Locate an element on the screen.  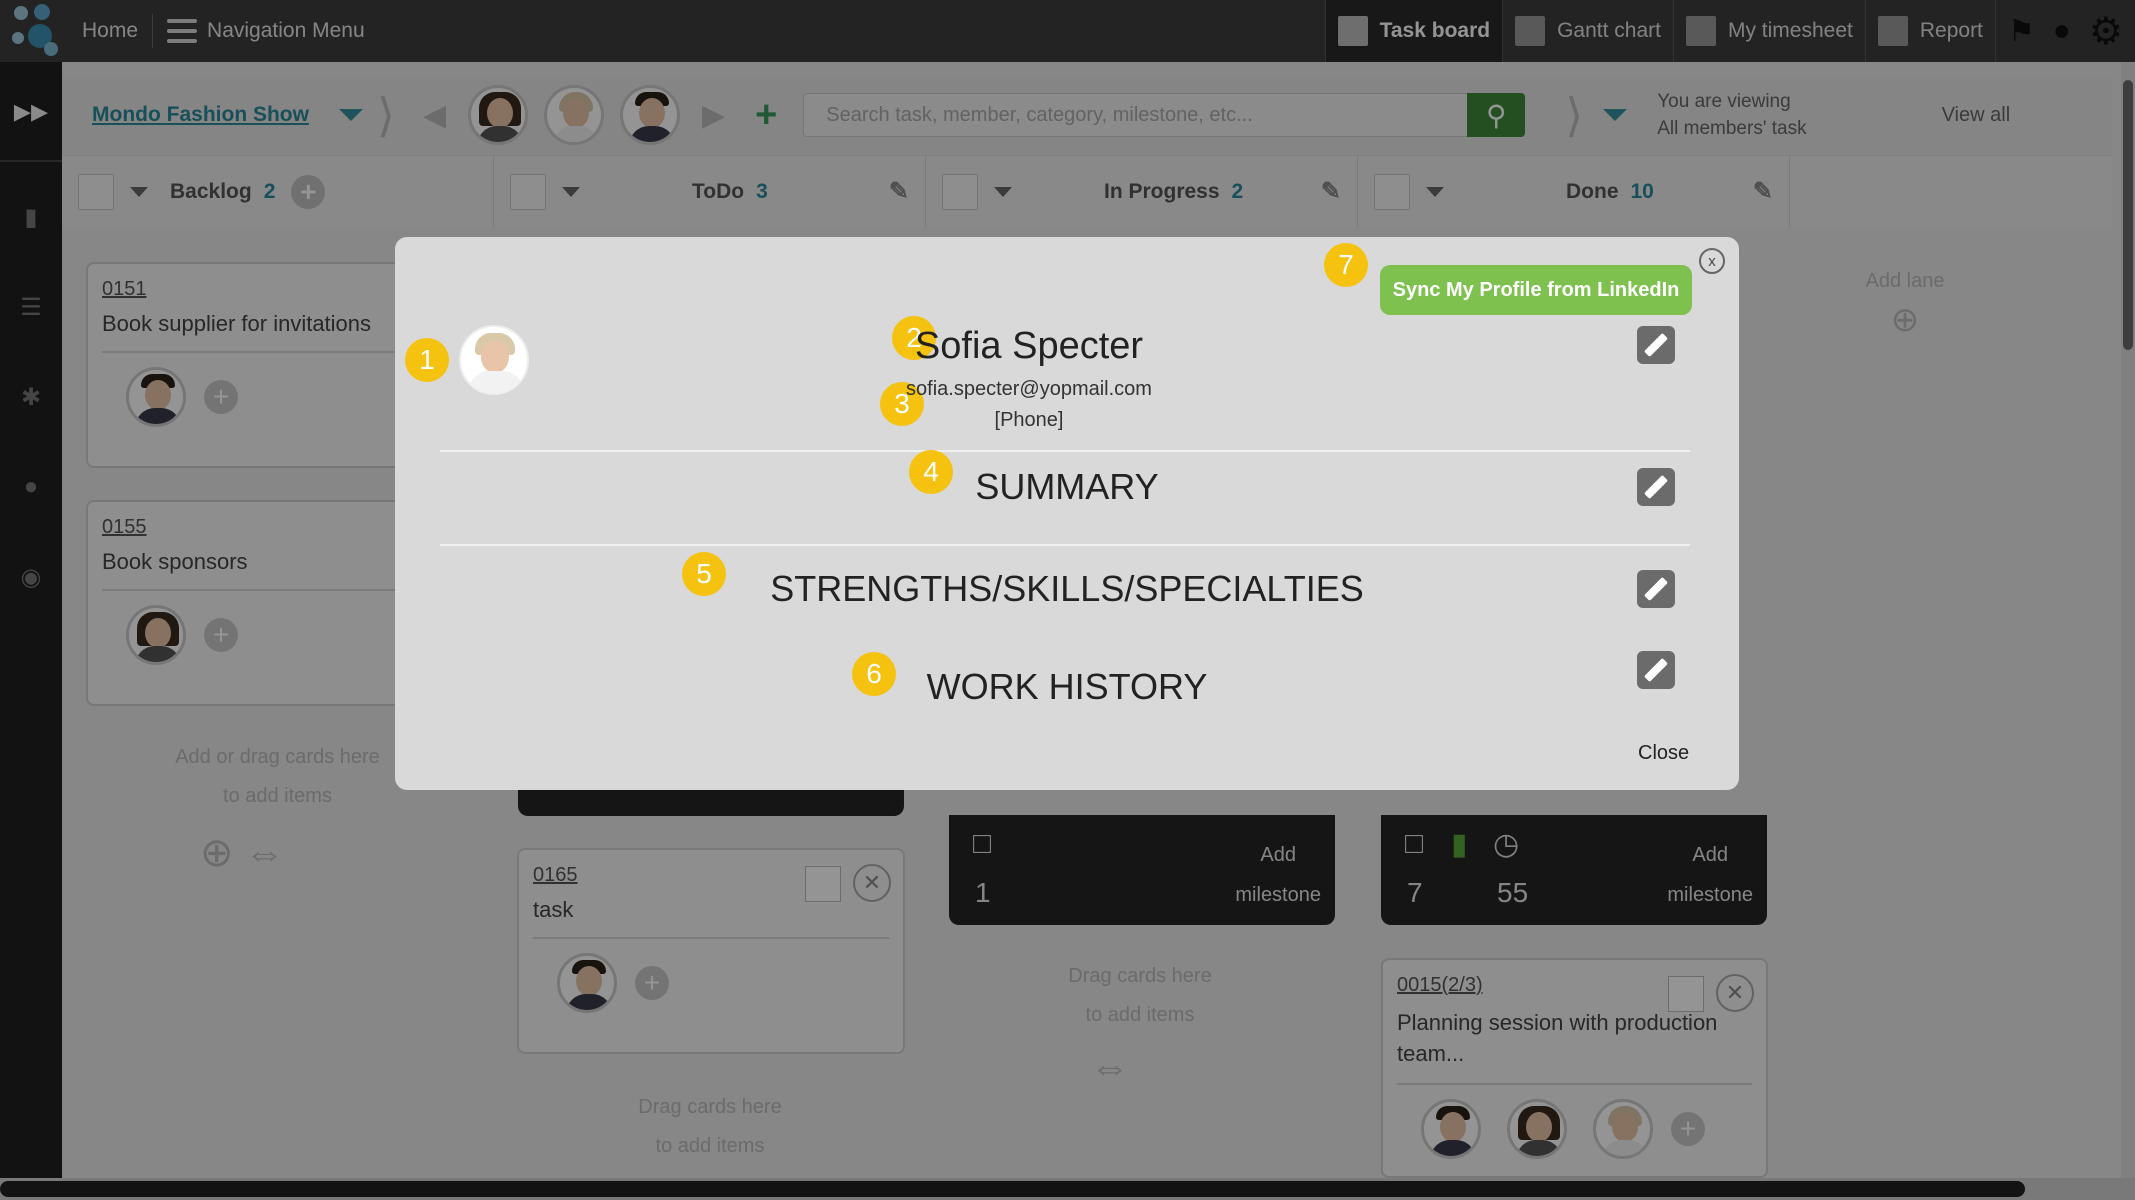
profile-name: Sofia Specter is located at coordinates (1029, 346).